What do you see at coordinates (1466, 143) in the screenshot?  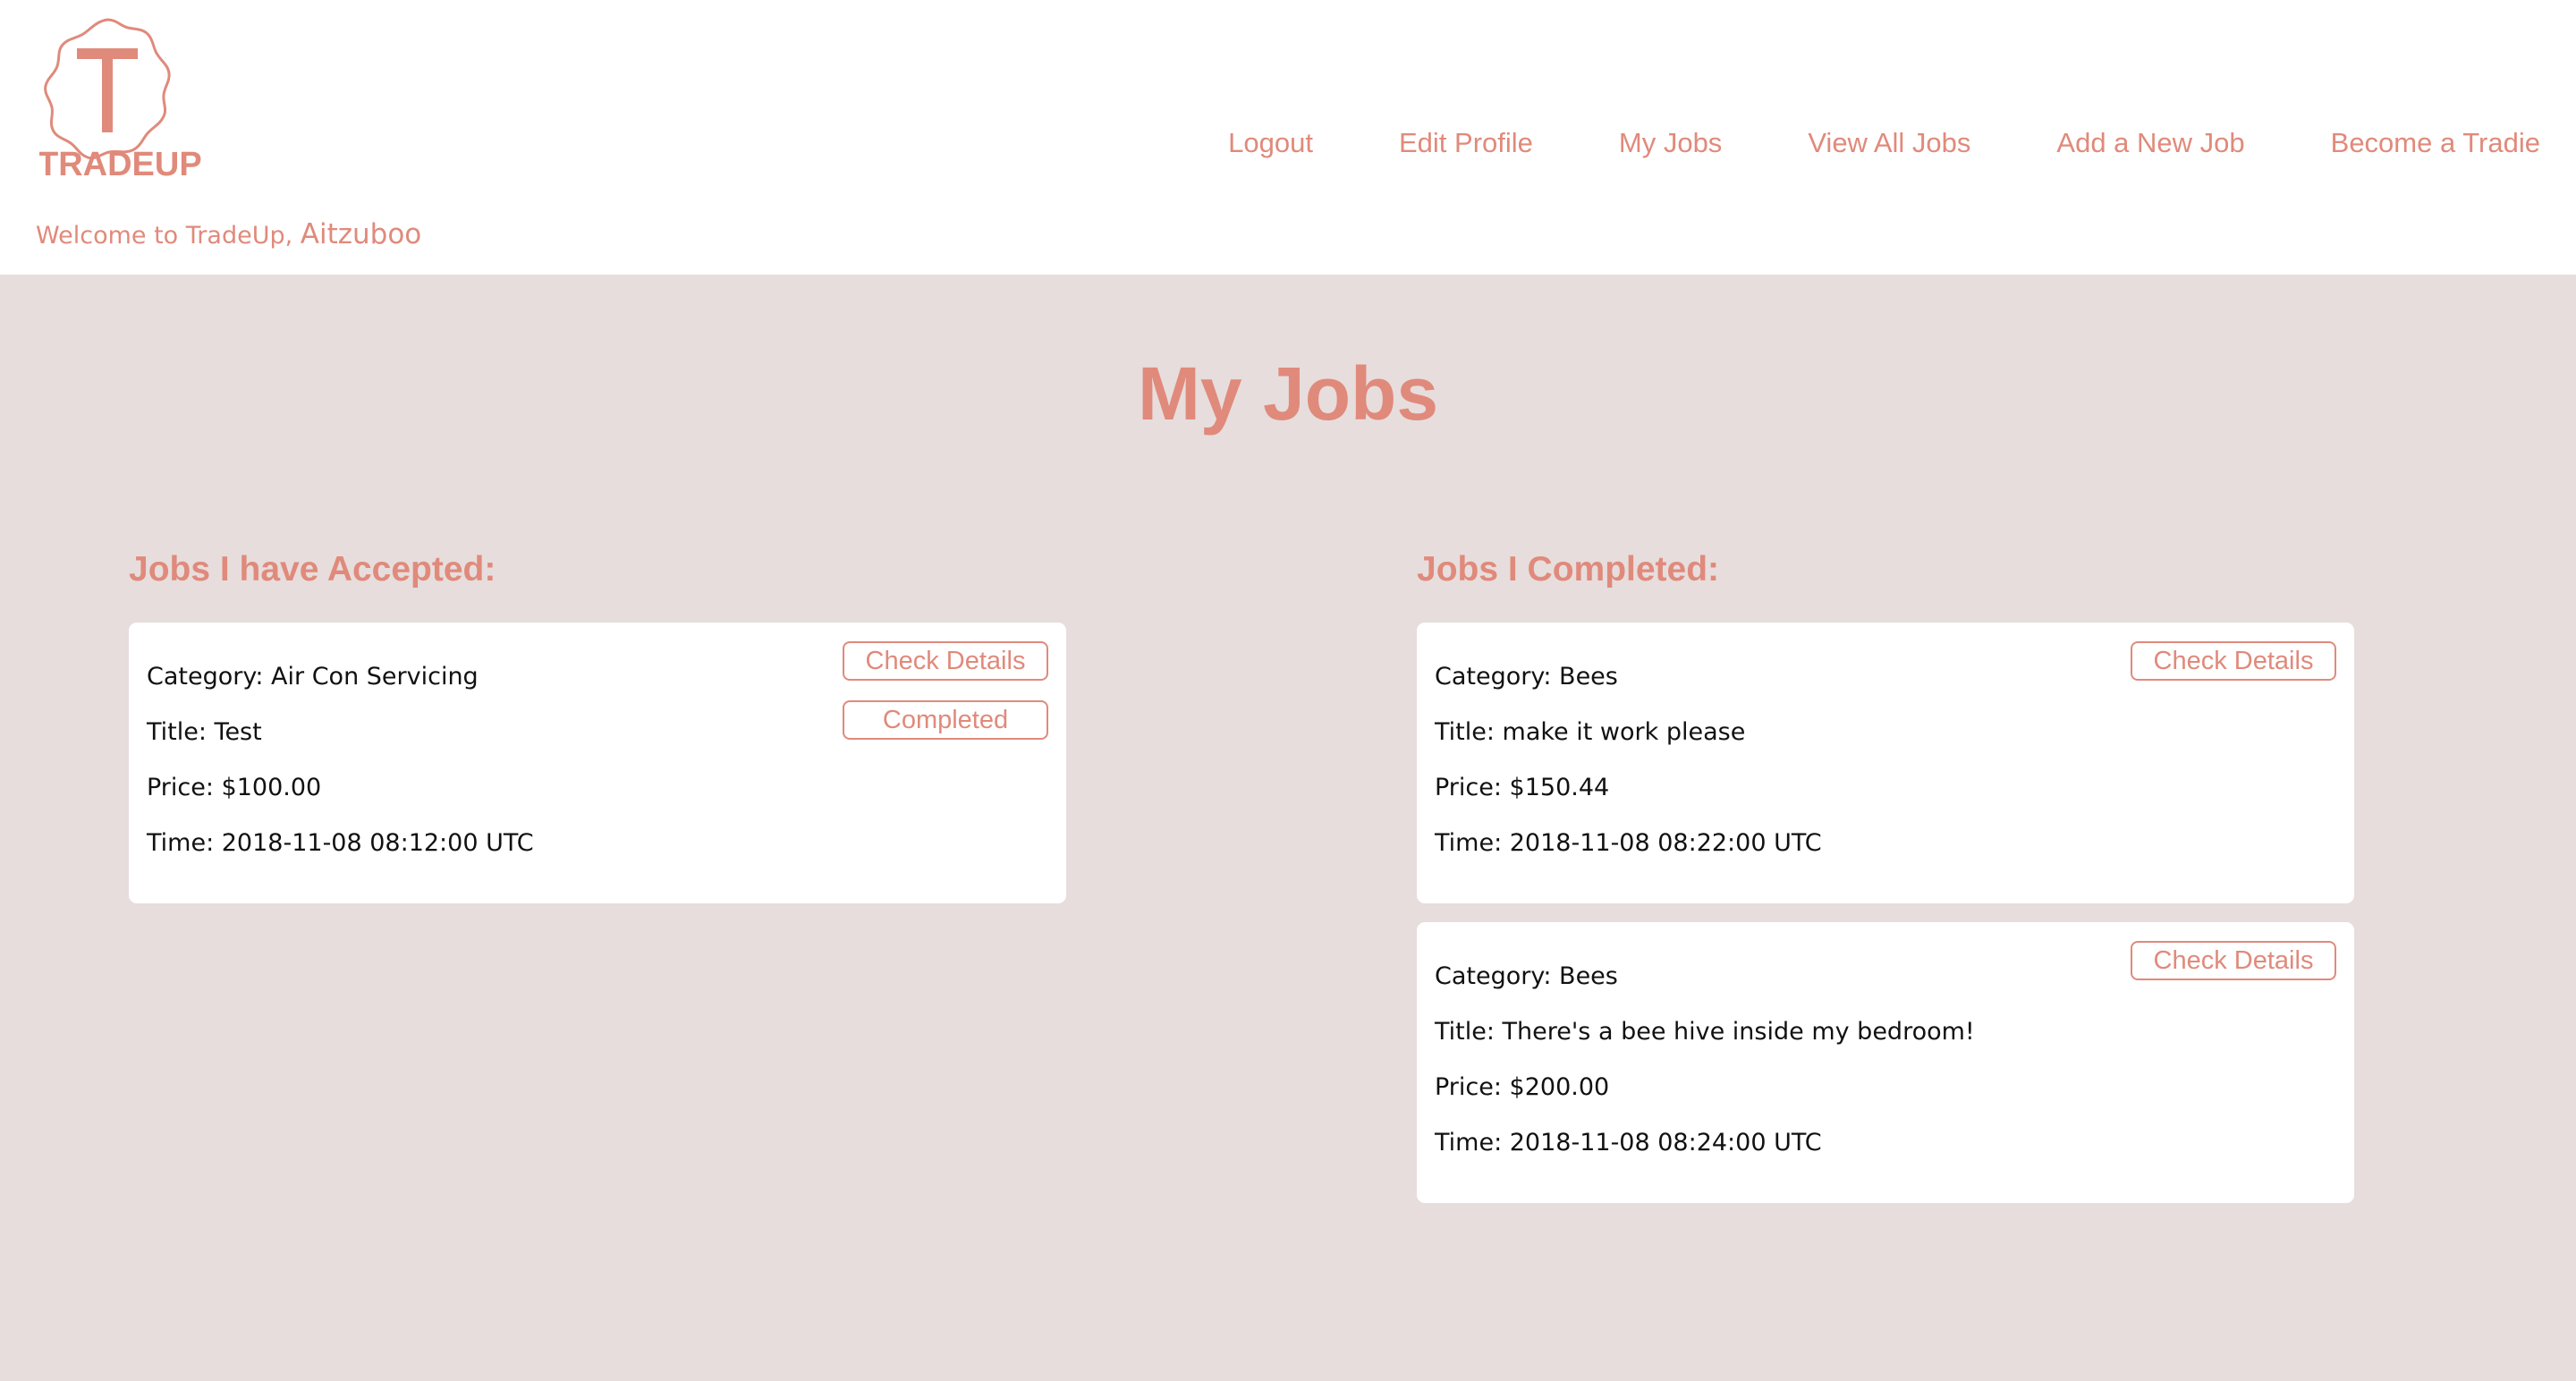 I see `nav-edit-profile: Edit Profile` at bounding box center [1466, 143].